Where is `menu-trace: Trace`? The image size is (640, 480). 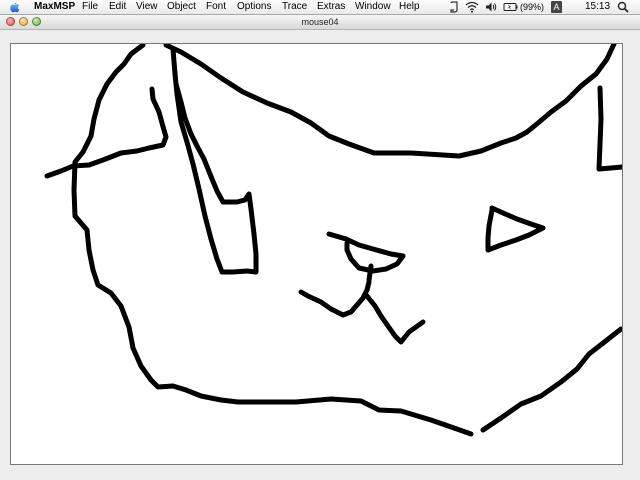 menu-trace: Trace is located at coordinates (294, 7).